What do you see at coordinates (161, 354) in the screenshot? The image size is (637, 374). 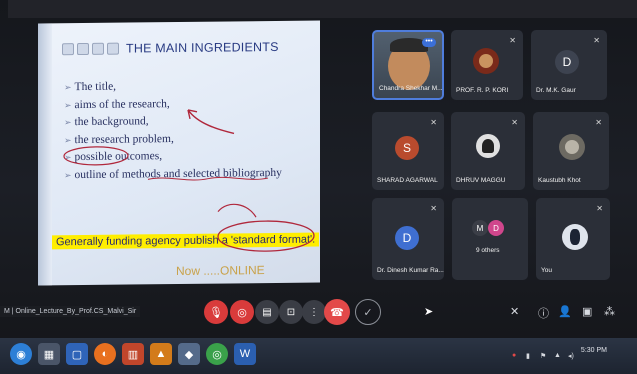 I see `app-icon: ▲` at bounding box center [161, 354].